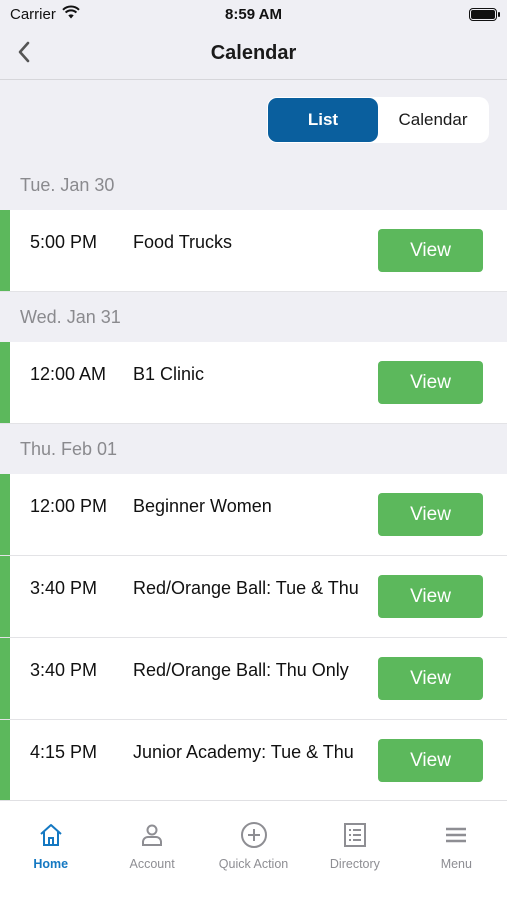 The image size is (507, 900). I want to click on event-time: 12:00 PM, so click(69, 506).